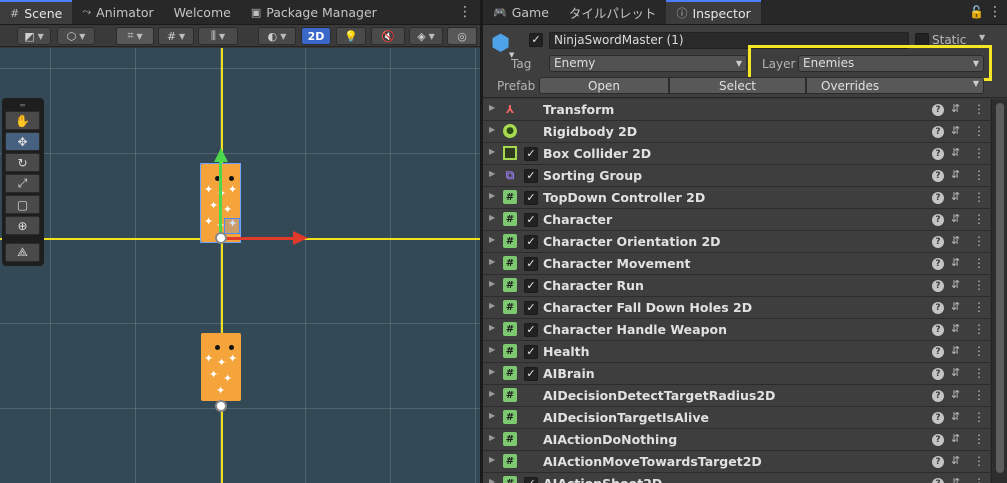 This screenshot has width=1007, height=483. Describe the element at coordinates (22, 204) in the screenshot. I see `rect-tool-button: ▢` at that location.